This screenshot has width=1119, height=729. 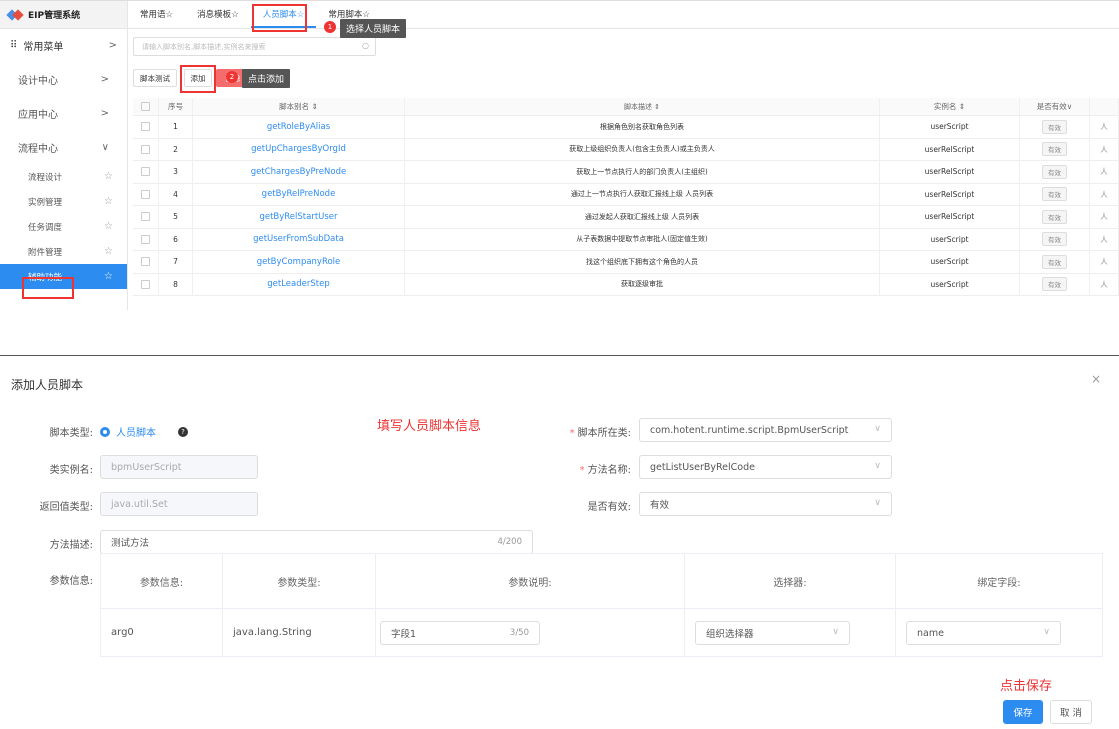 I want to click on row-alias-link: getUpChargesByOrgId, so click(x=299, y=149).